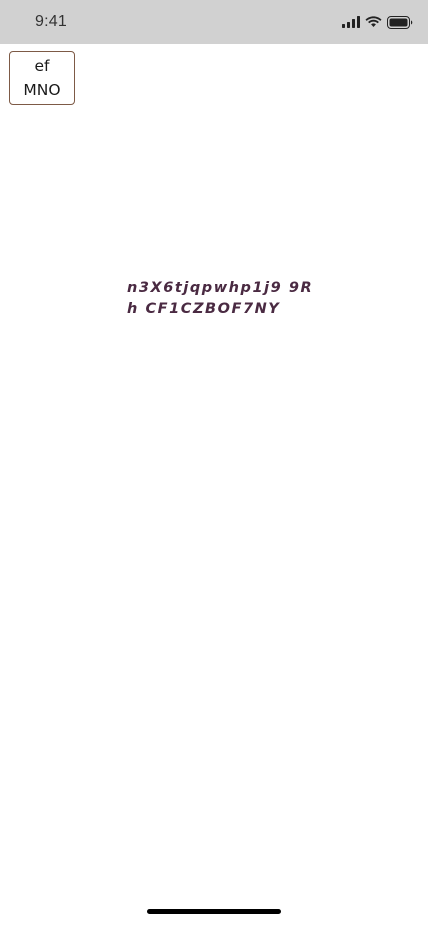 The image size is (428, 926). I want to click on battery-icon, so click(400, 22).